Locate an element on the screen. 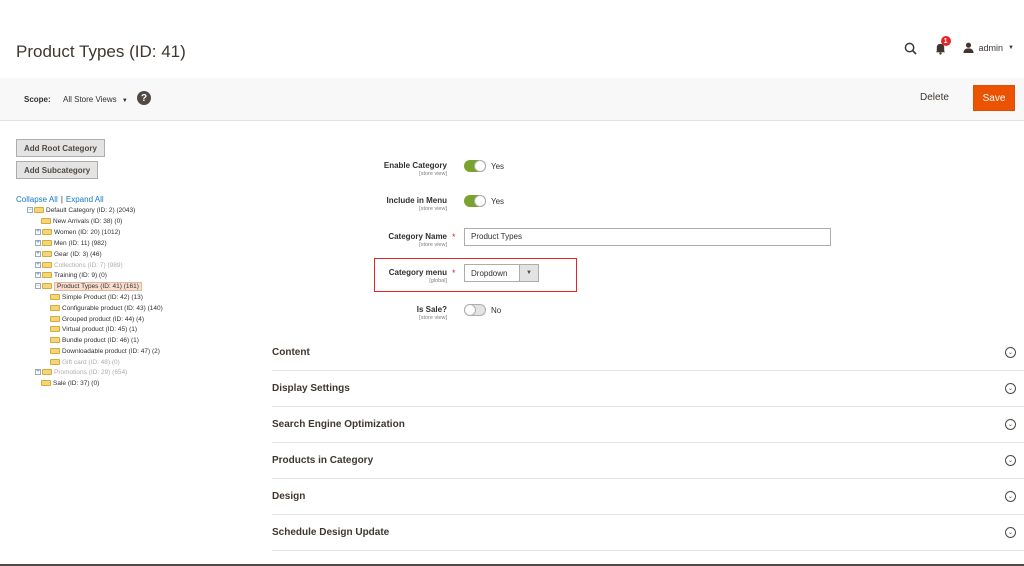  include-in-menu-toggle is located at coordinates (475, 201).